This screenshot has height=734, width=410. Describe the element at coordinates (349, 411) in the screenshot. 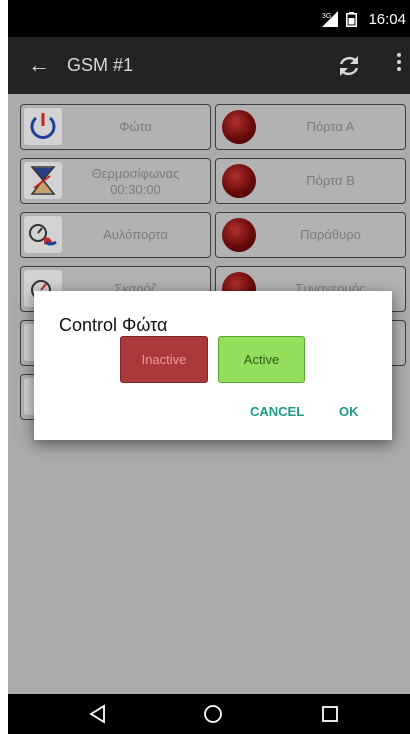

I see `ok-button: OK` at that location.